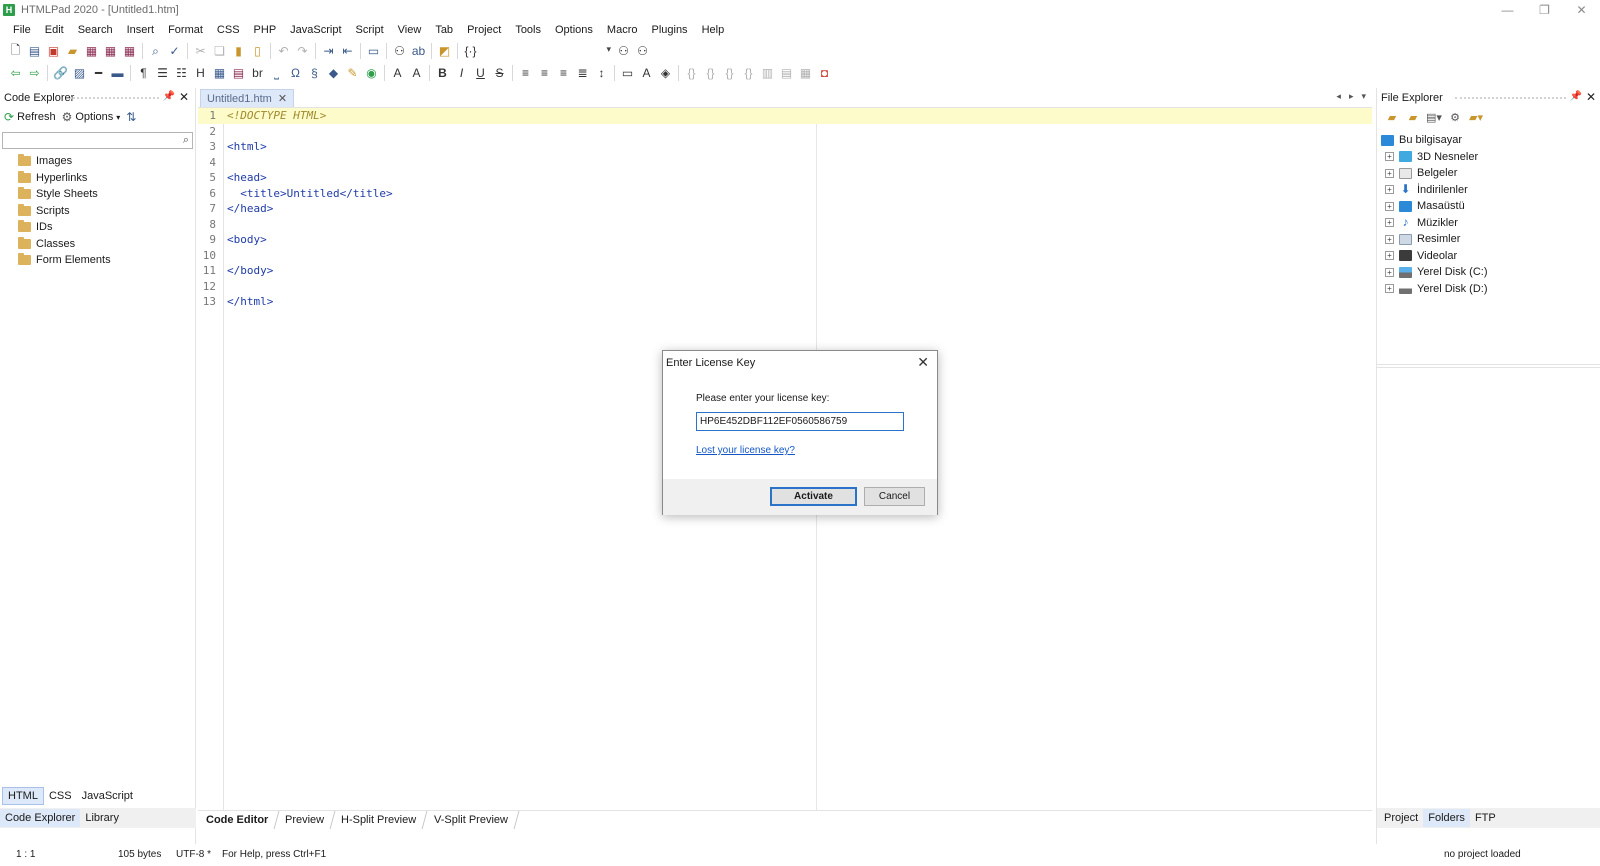 Image resolution: width=1600 pixels, height=866 pixels. Describe the element at coordinates (544, 73) in the screenshot. I see `align-center-icon: ≡` at that location.